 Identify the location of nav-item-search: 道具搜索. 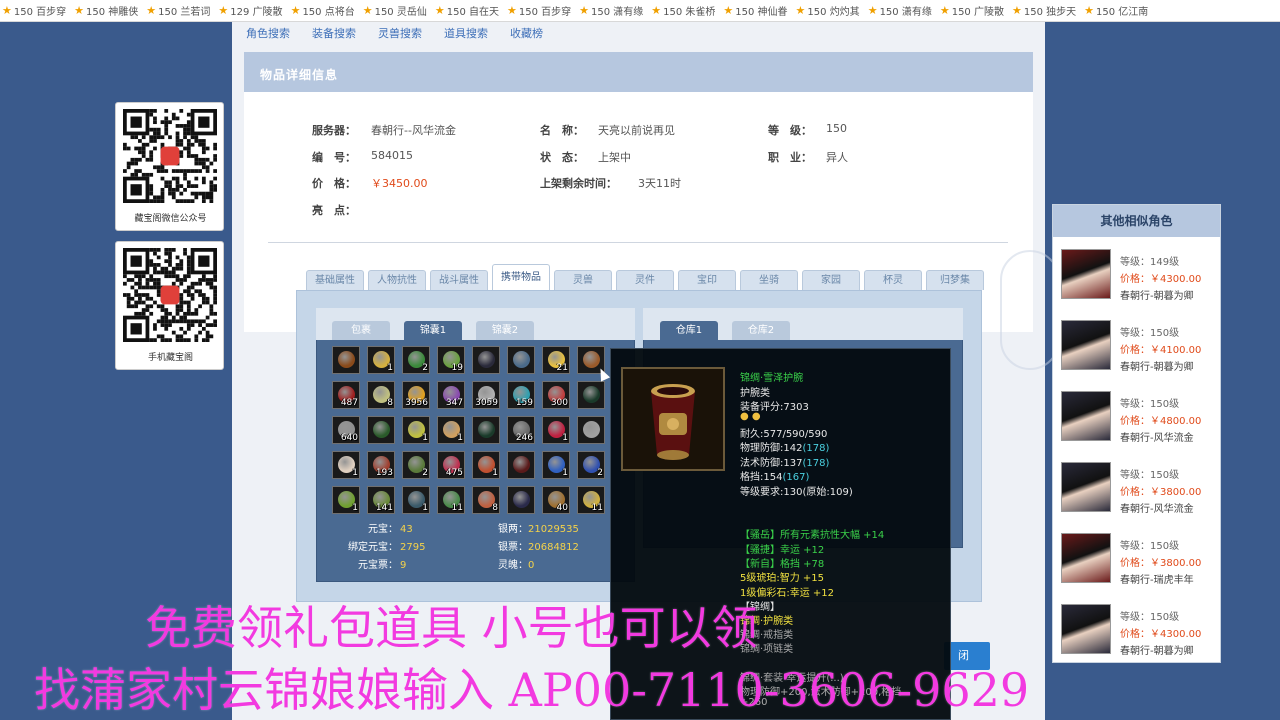
(466, 33).